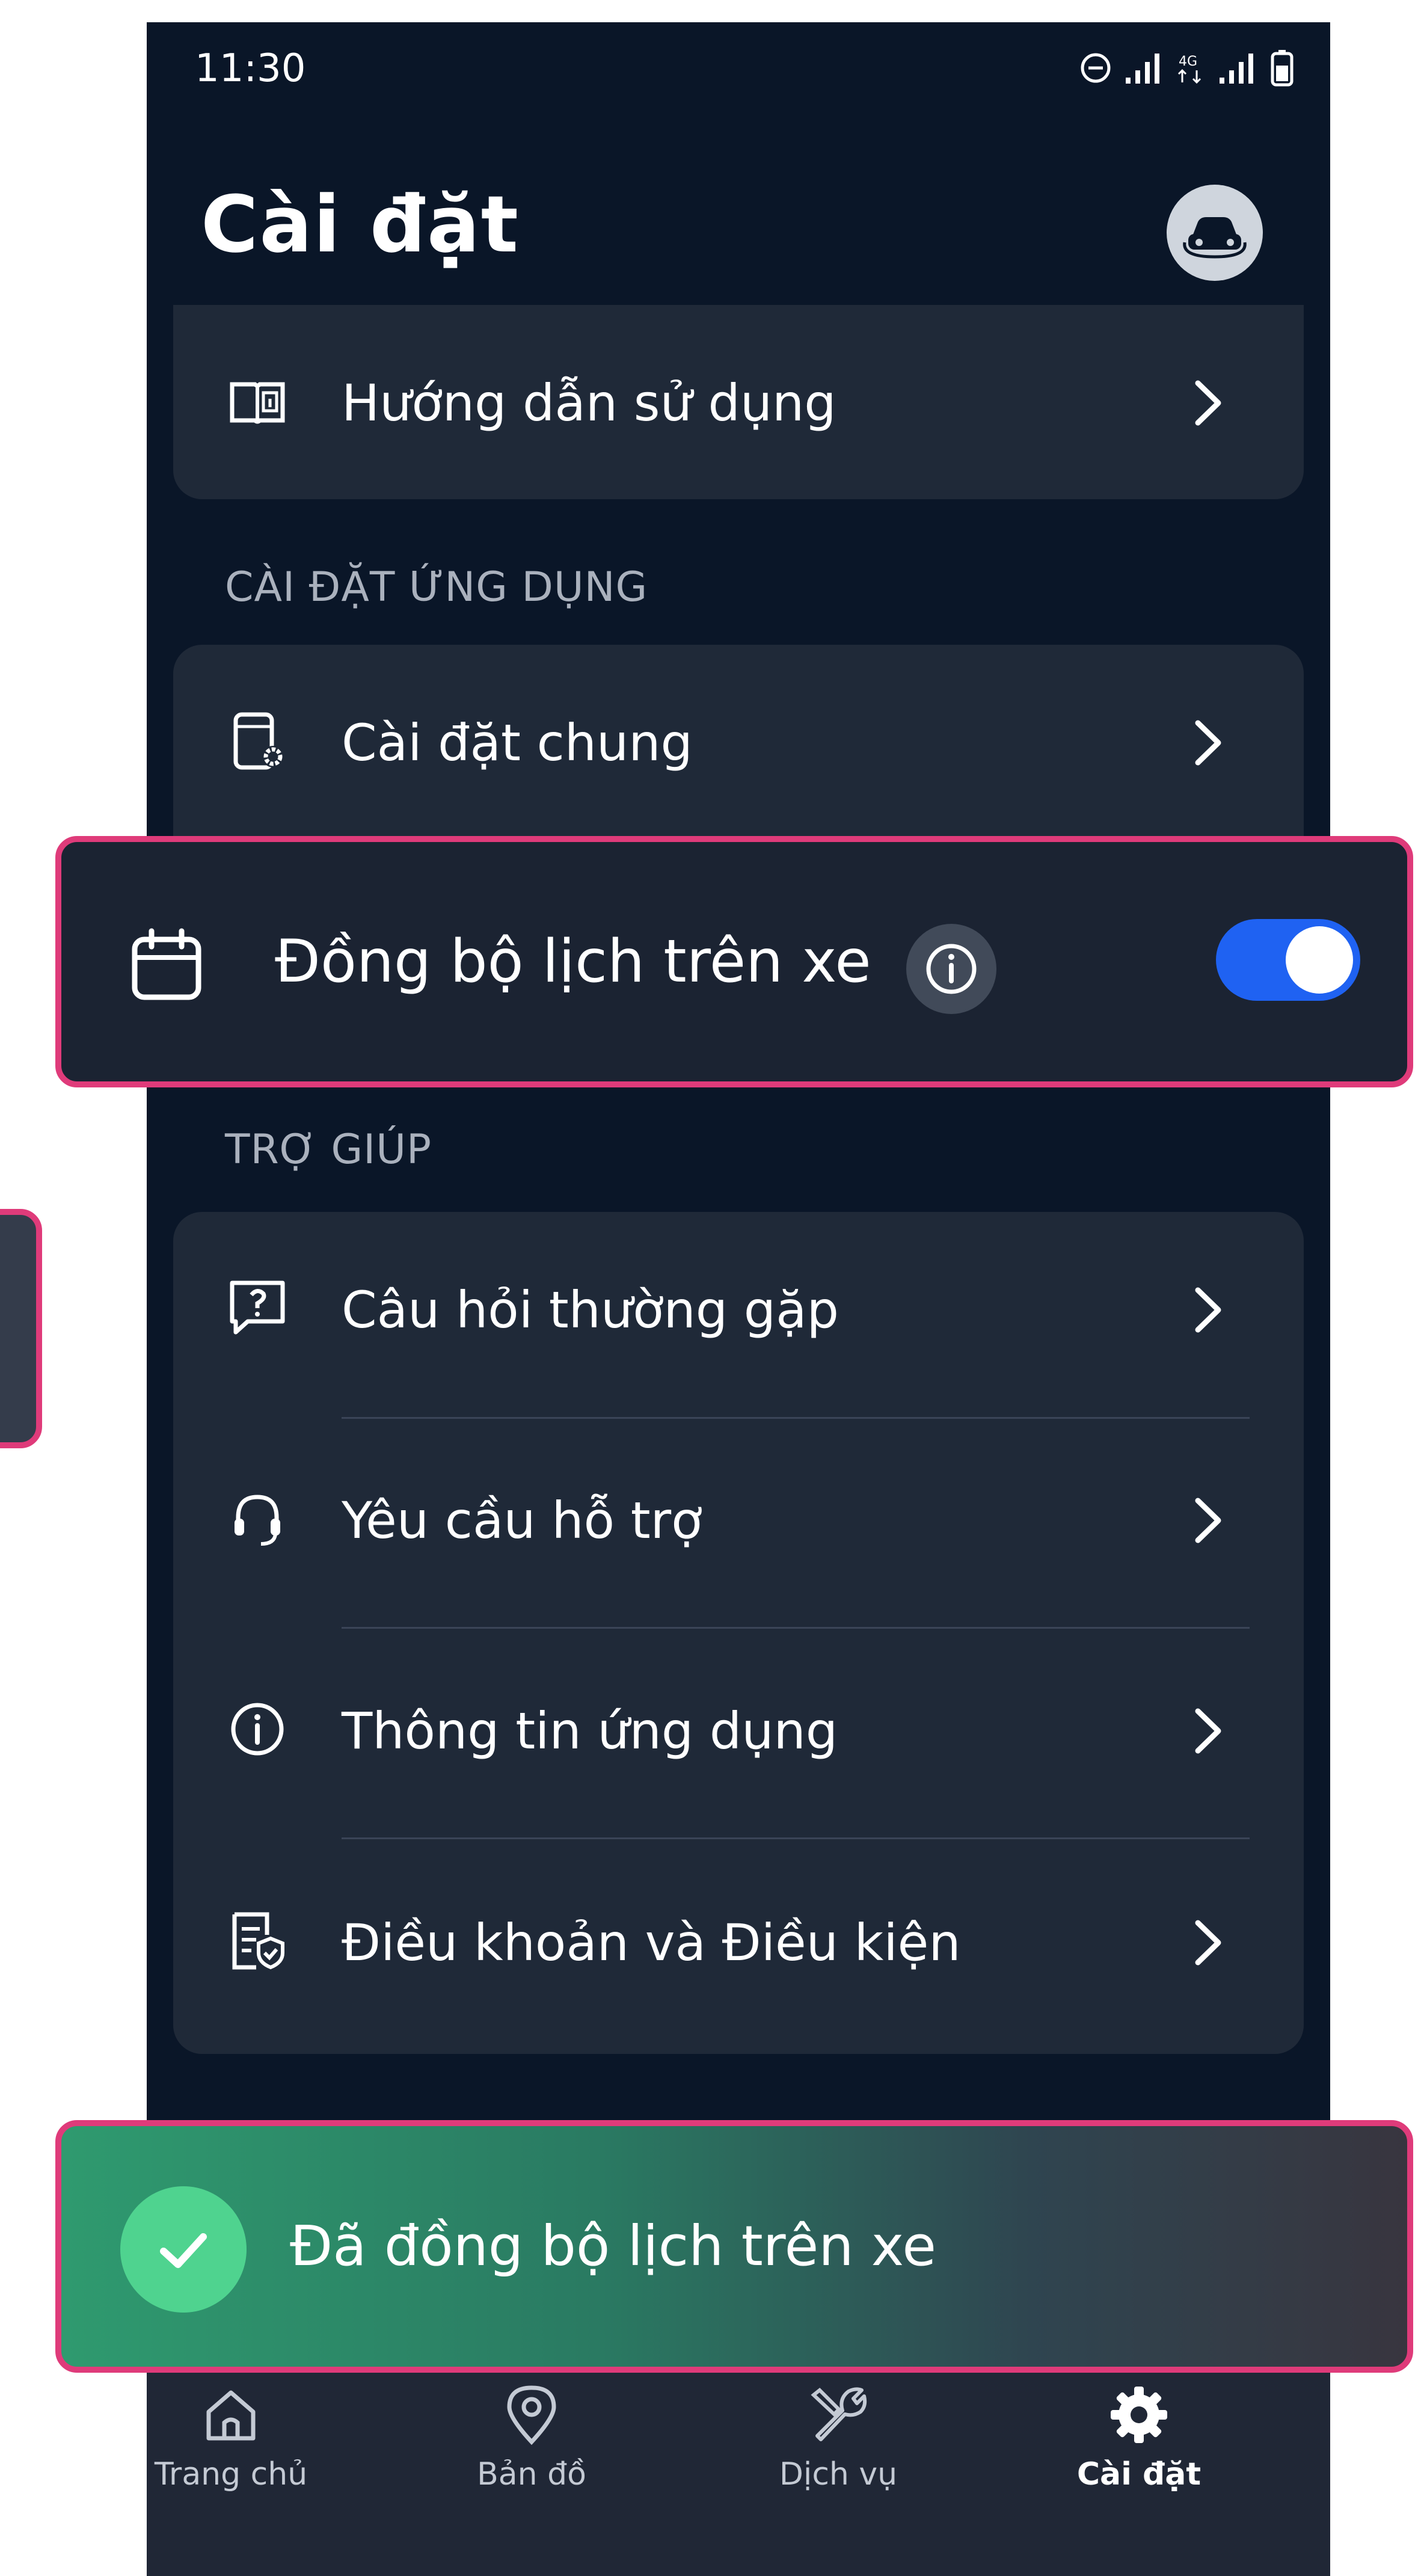  Describe the element at coordinates (1319, 960) in the screenshot. I see `toggle-knob` at that location.